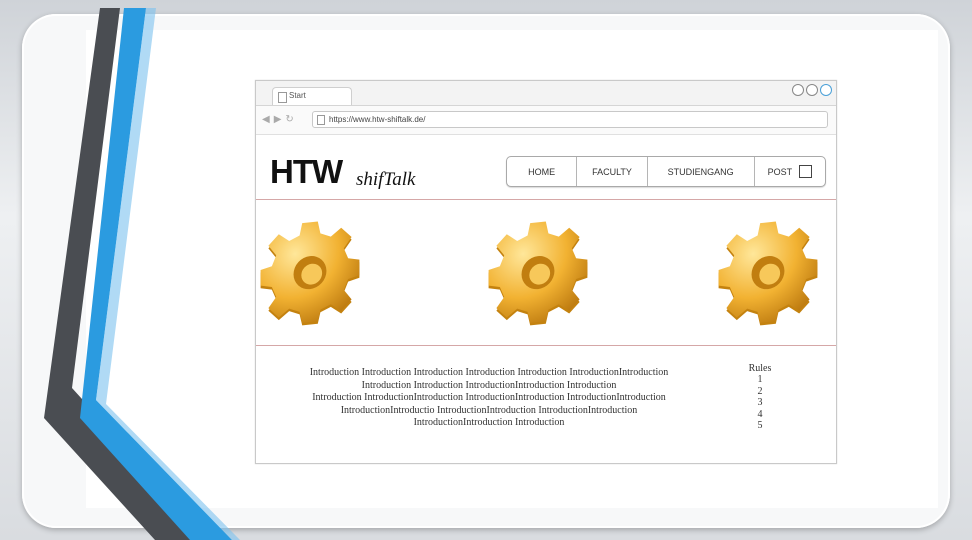 The height and width of the screenshot is (540, 972). I want to click on rules-title: Rules, so click(760, 368).